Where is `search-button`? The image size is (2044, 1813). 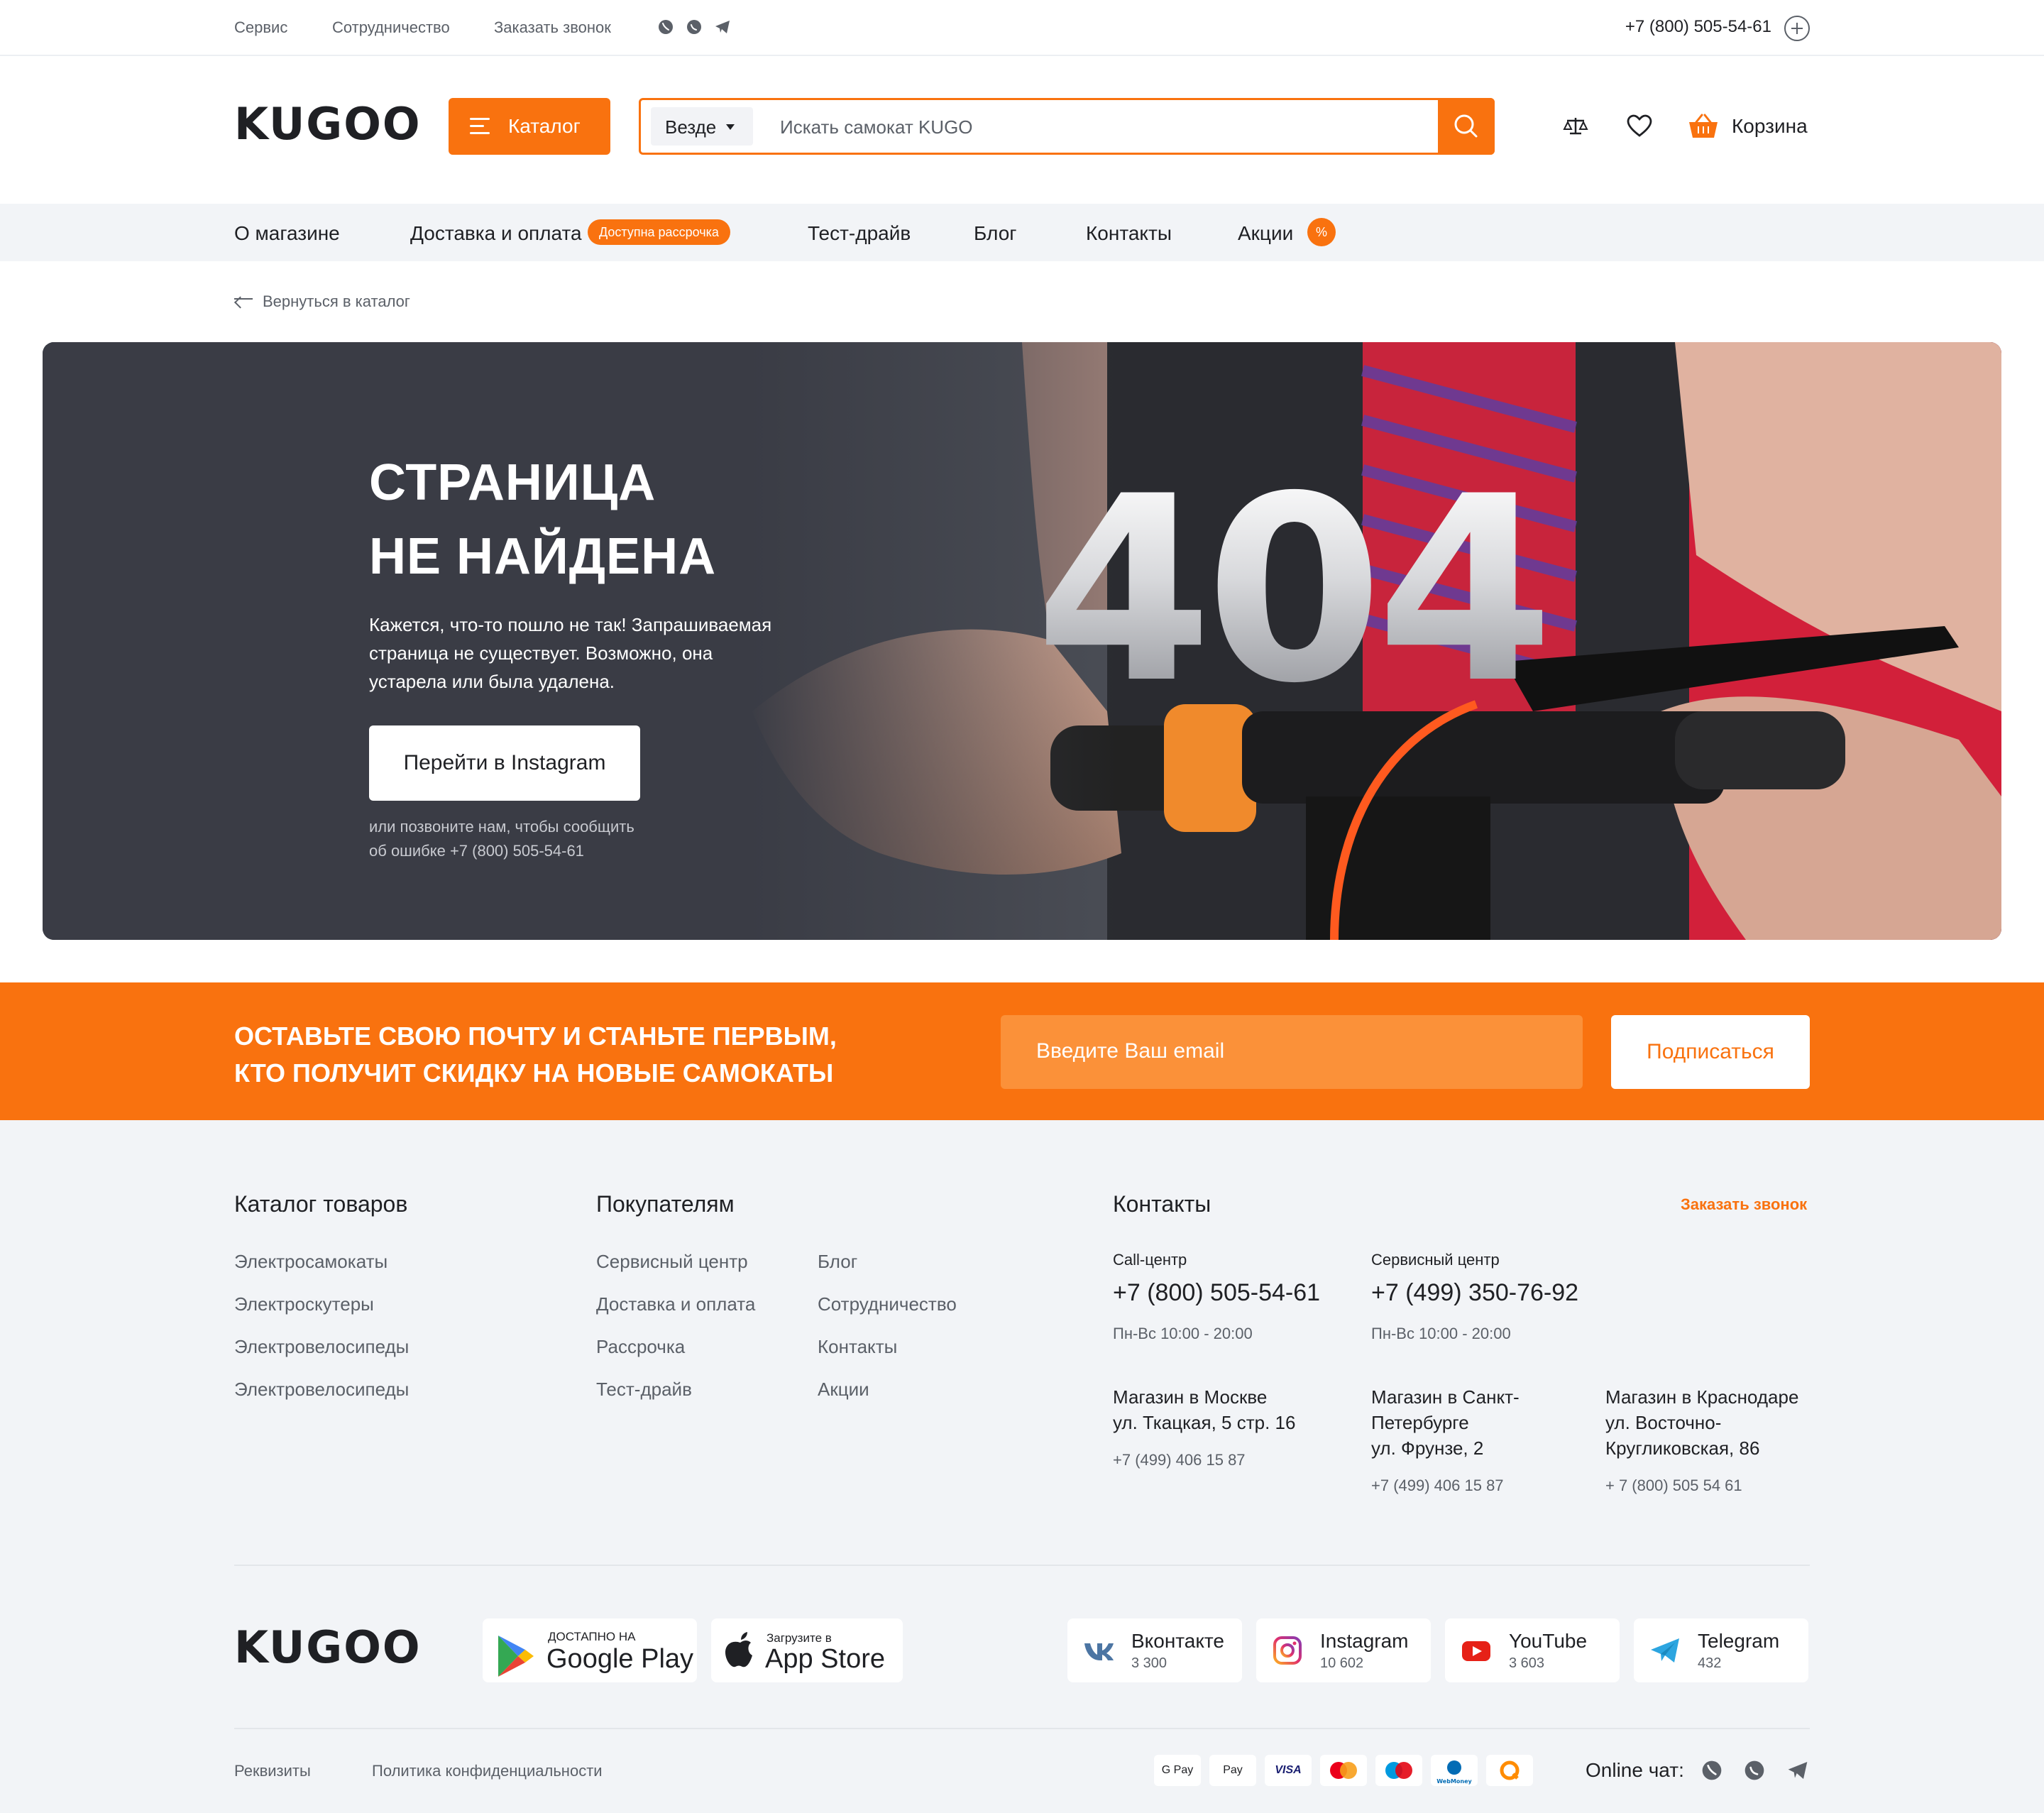
search-button is located at coordinates (1466, 126).